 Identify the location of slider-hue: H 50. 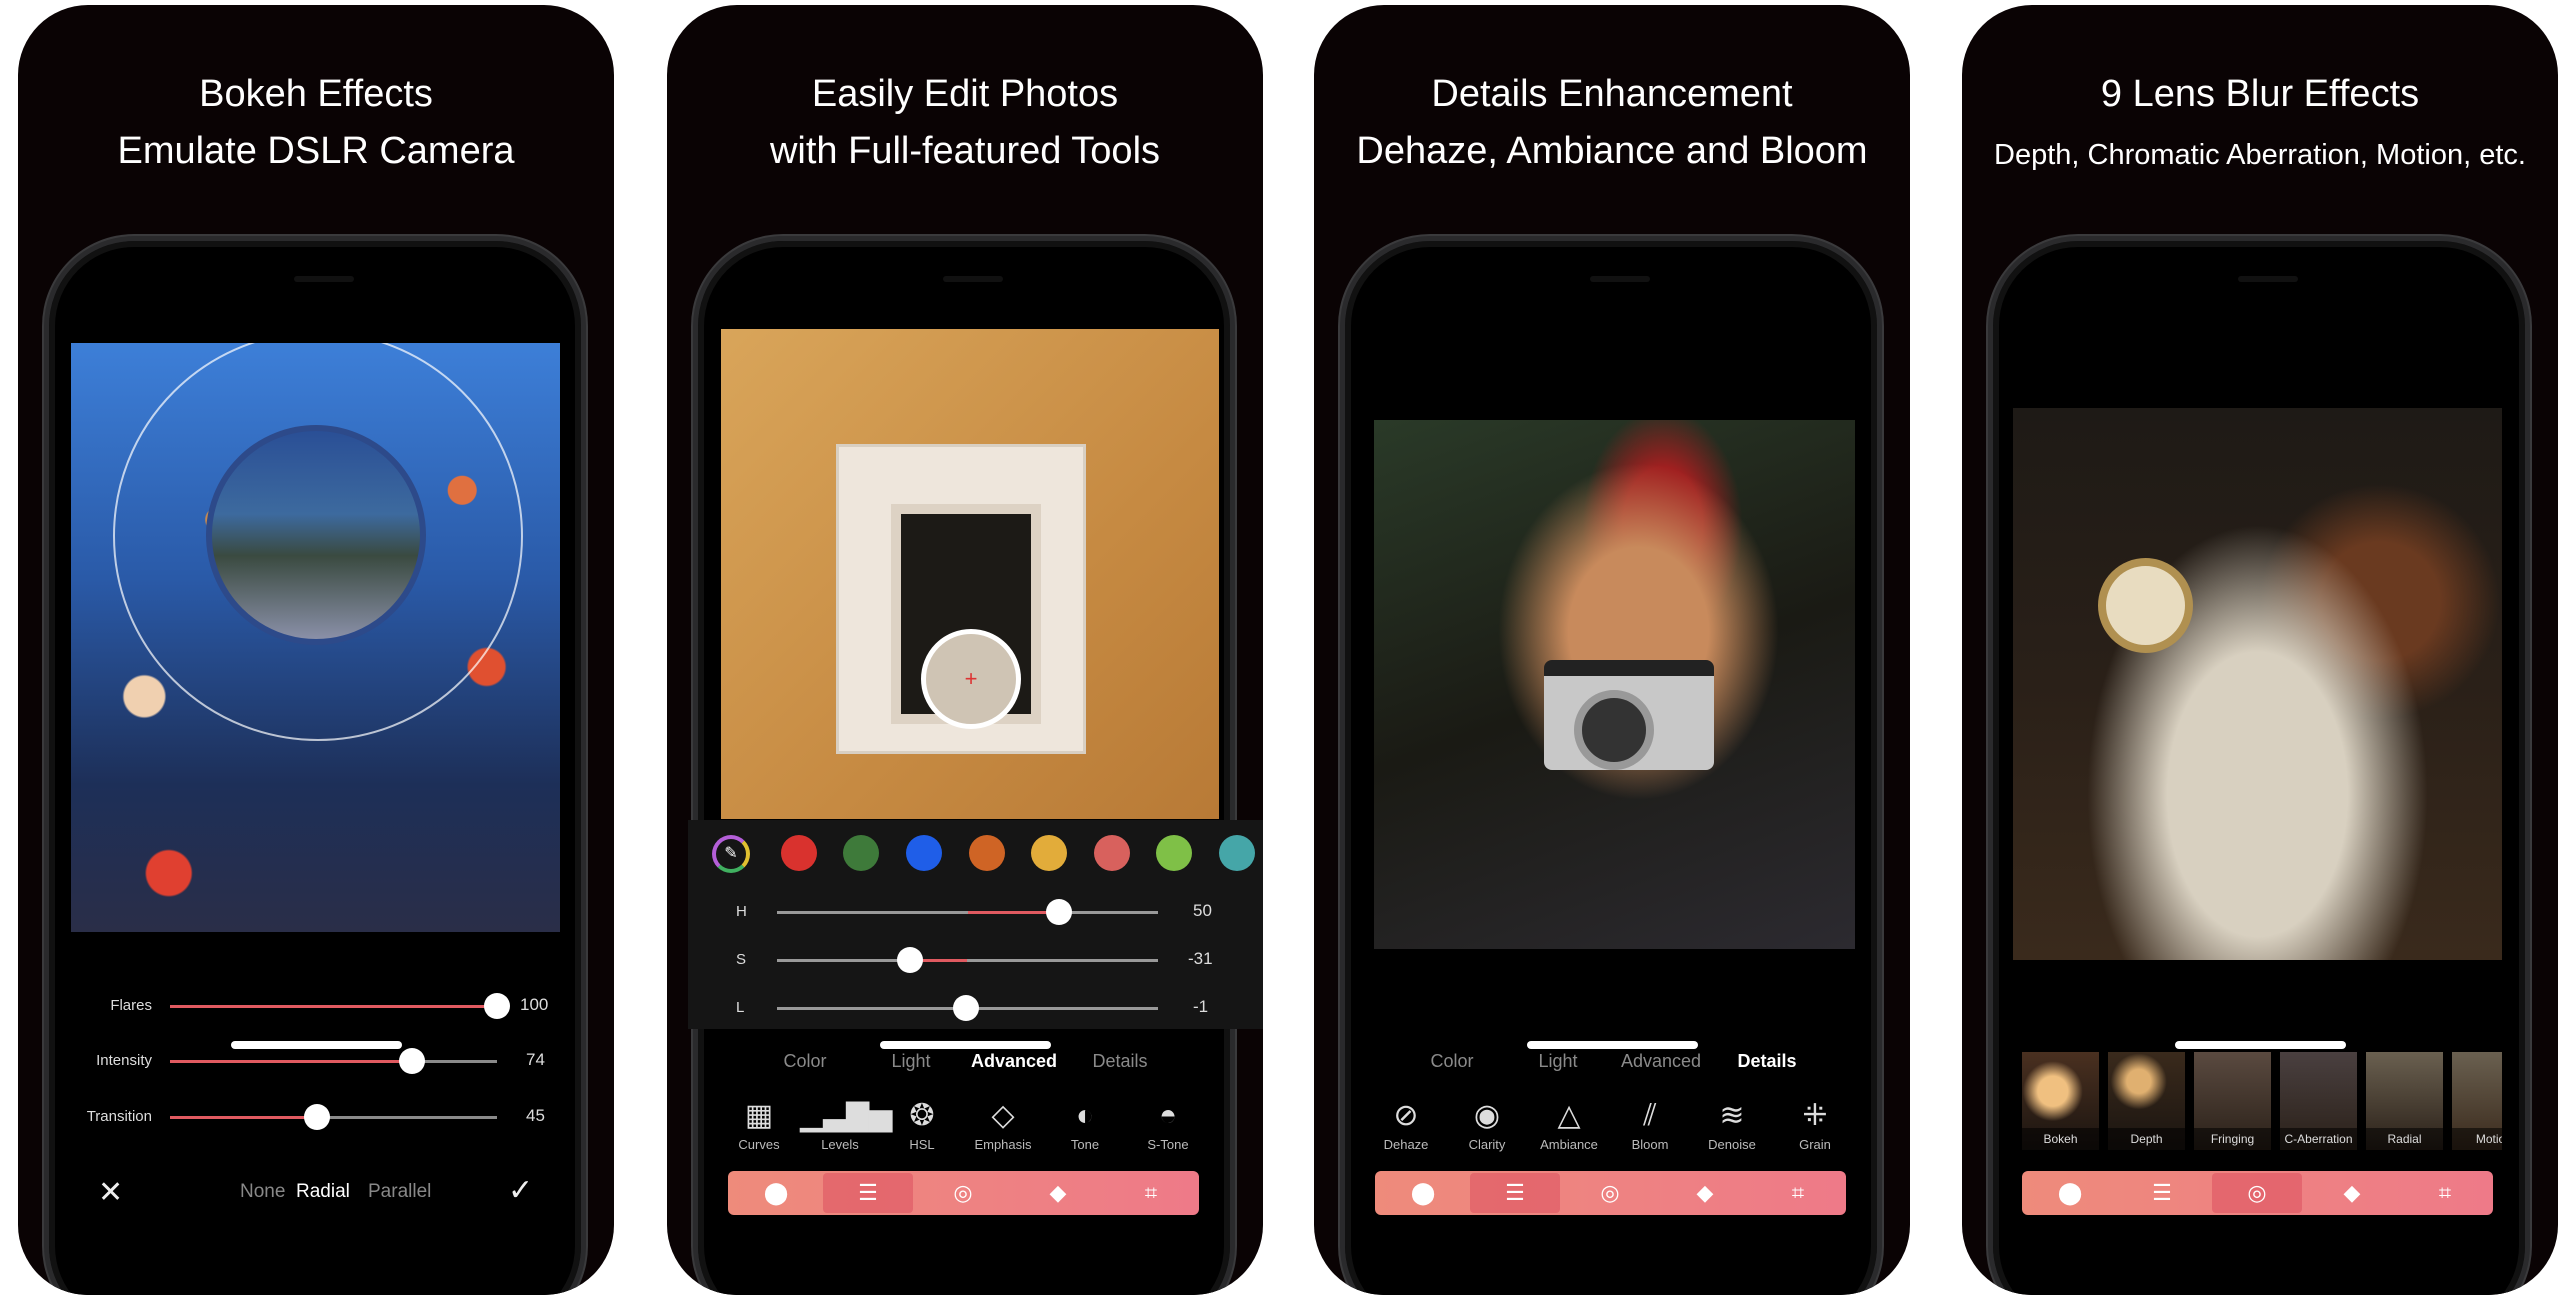
(975, 912).